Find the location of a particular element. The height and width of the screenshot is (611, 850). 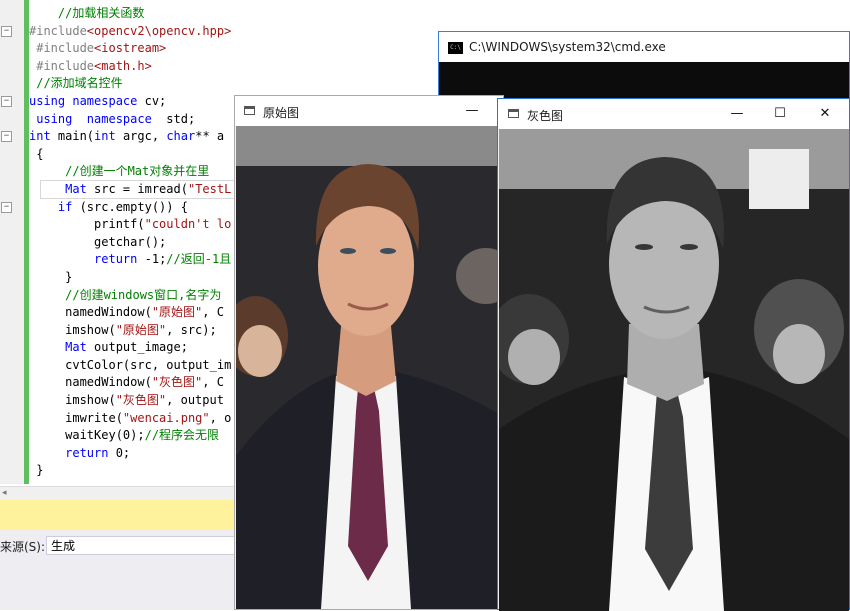

code-token: char is located at coordinates (181, 136).